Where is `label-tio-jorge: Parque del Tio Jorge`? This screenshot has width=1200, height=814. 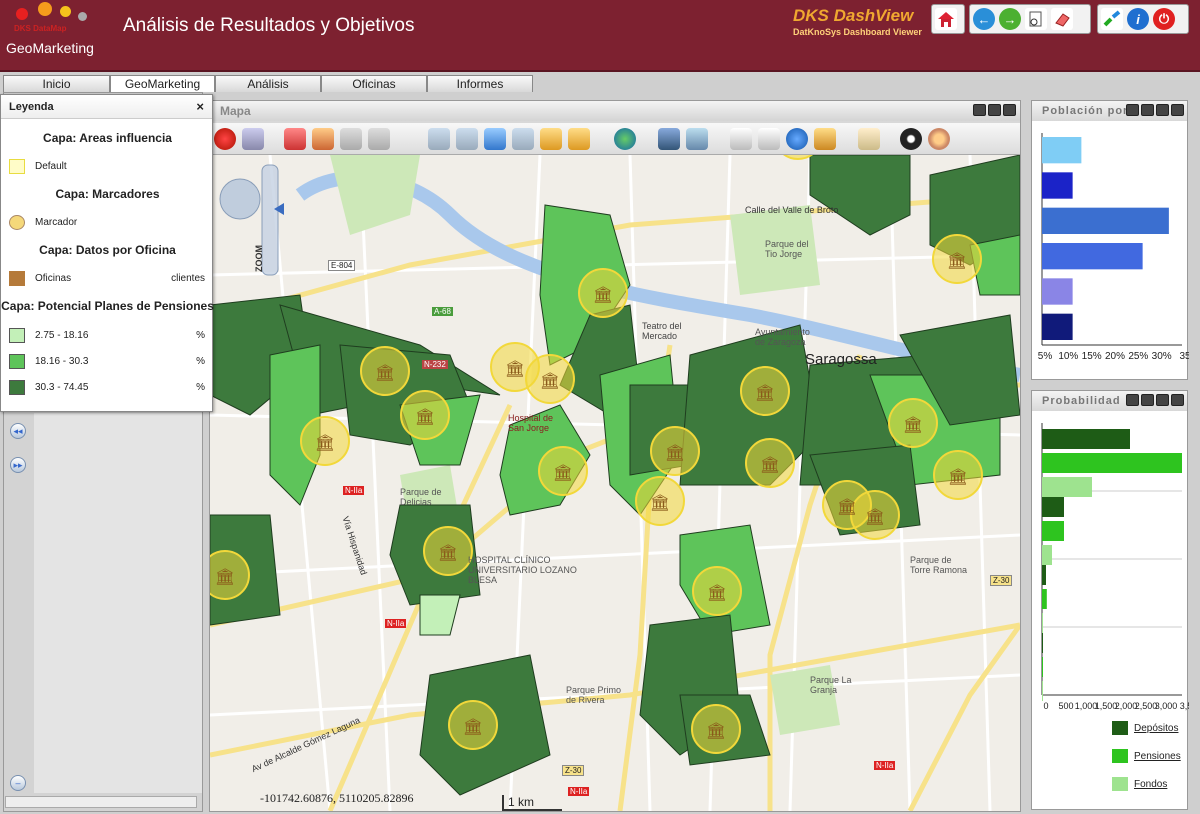 label-tio-jorge: Parque del Tio Jorge is located at coordinates (787, 249).